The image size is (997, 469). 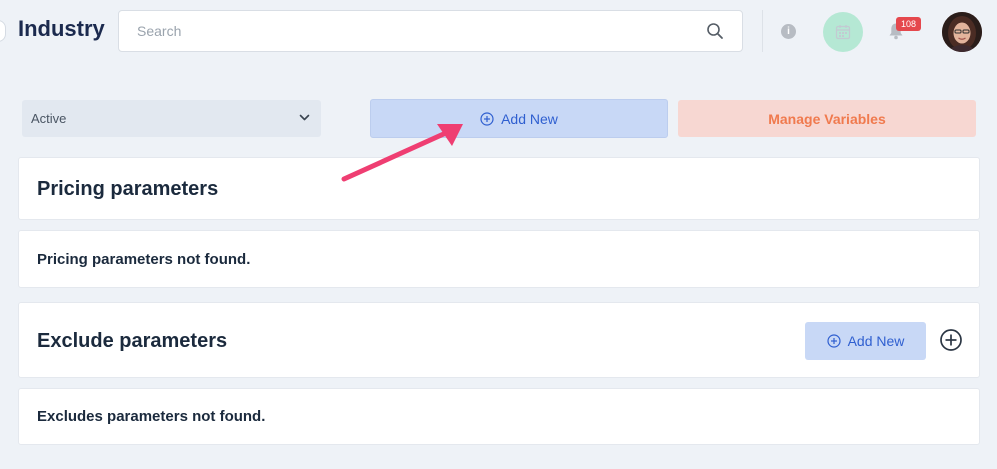 What do you see at coordinates (951, 340) in the screenshot?
I see `add-circle-icon` at bounding box center [951, 340].